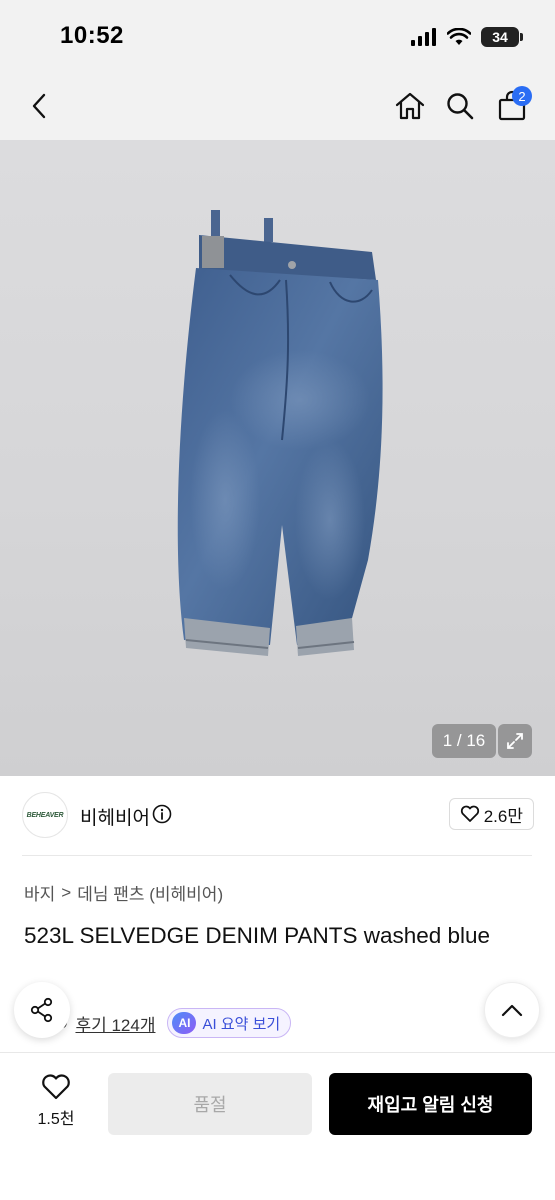 The height and width of the screenshot is (1200, 555). Describe the element at coordinates (39, 892) in the screenshot. I see `breadcrumb-category: 바지` at that location.